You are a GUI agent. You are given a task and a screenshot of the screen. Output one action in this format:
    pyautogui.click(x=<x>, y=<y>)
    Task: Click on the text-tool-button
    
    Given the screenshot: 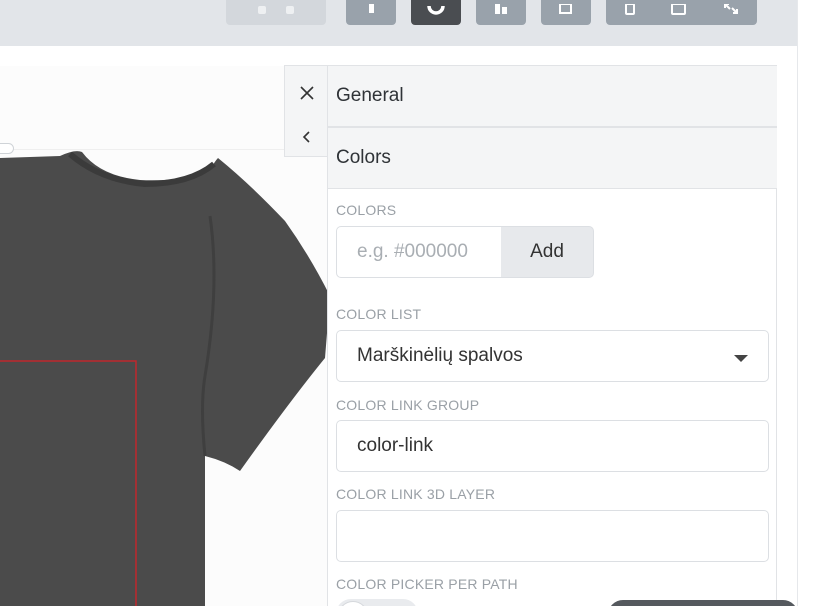 What is the action you would take?
    pyautogui.click(x=371, y=12)
    